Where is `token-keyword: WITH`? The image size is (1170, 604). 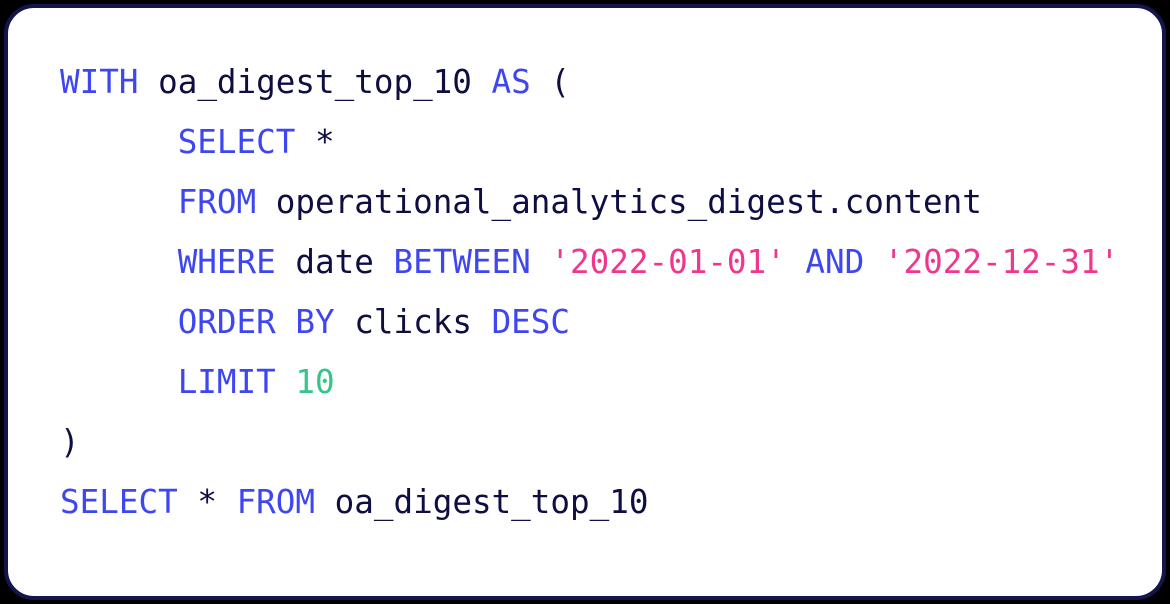
token-keyword: WITH is located at coordinates (99, 82).